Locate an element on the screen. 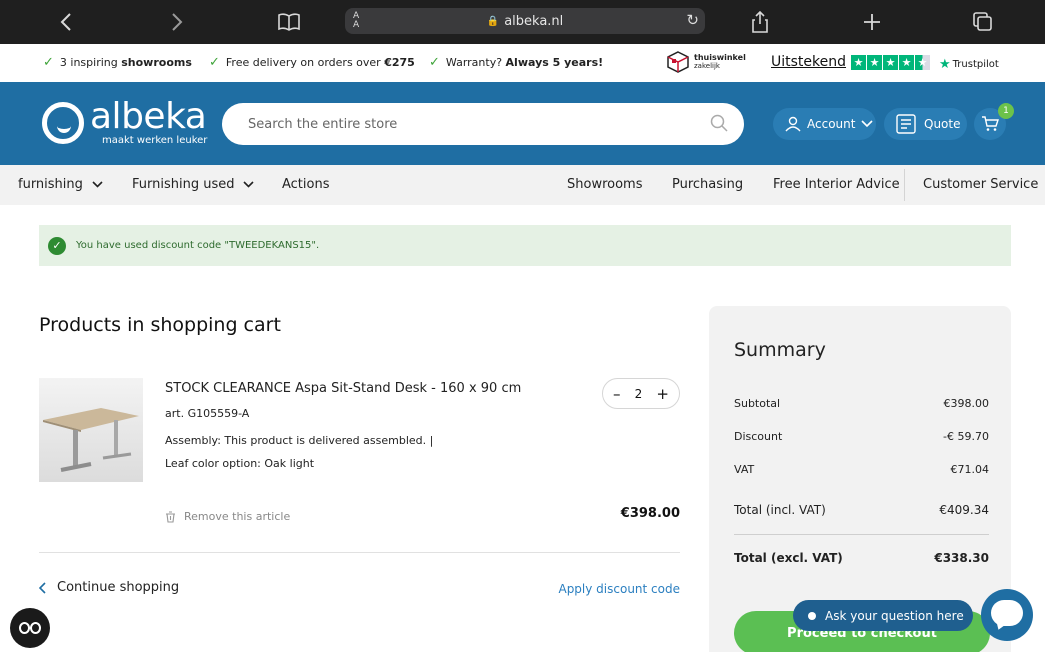 Image resolution: width=1045 pixels, height=652 pixels. usp-bold: €275 is located at coordinates (399, 62).